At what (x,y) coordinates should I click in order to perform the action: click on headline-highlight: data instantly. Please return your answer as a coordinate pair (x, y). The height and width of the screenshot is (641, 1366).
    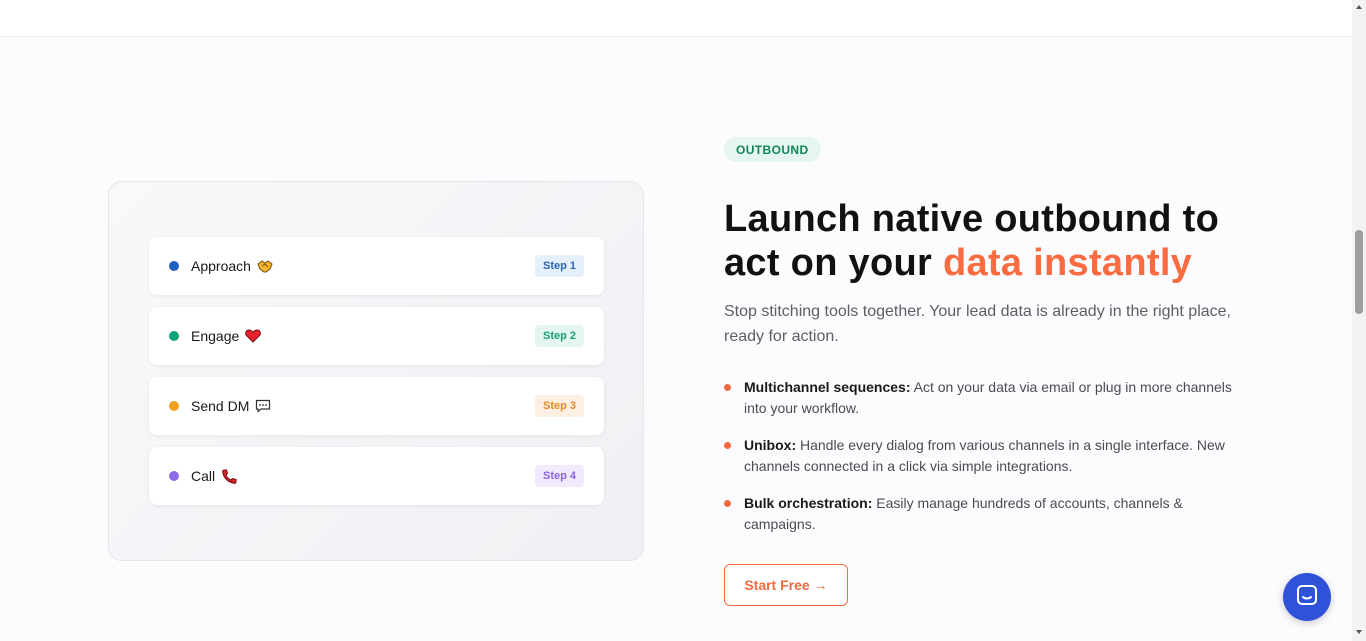
    Looking at the image, I should click on (1067, 263).